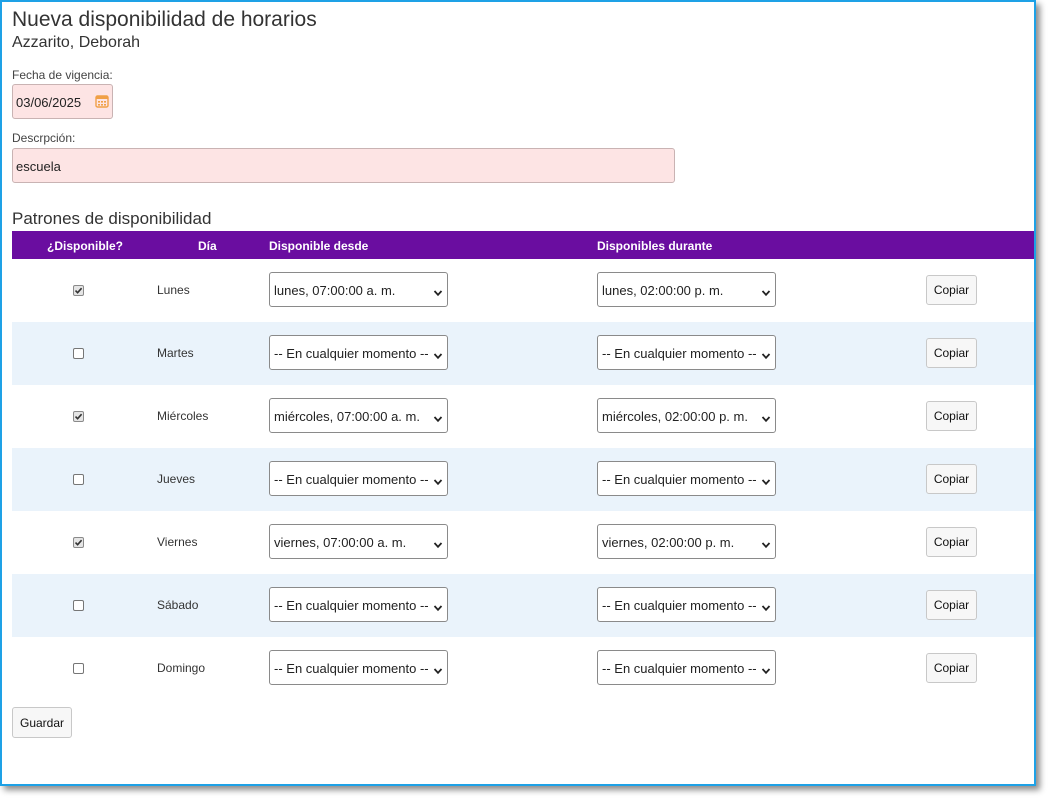  Describe the element at coordinates (181, 668) in the screenshot. I see `day-label: Domingo` at that location.